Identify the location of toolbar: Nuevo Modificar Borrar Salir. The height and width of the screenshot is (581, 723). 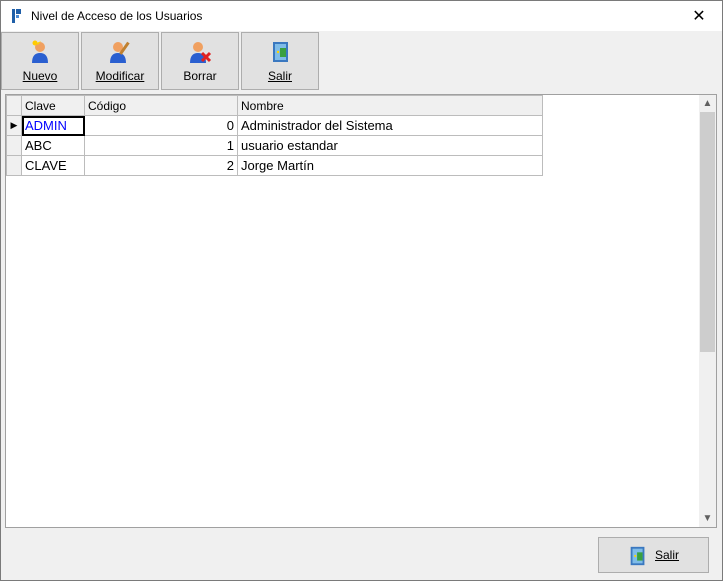
(361, 62).